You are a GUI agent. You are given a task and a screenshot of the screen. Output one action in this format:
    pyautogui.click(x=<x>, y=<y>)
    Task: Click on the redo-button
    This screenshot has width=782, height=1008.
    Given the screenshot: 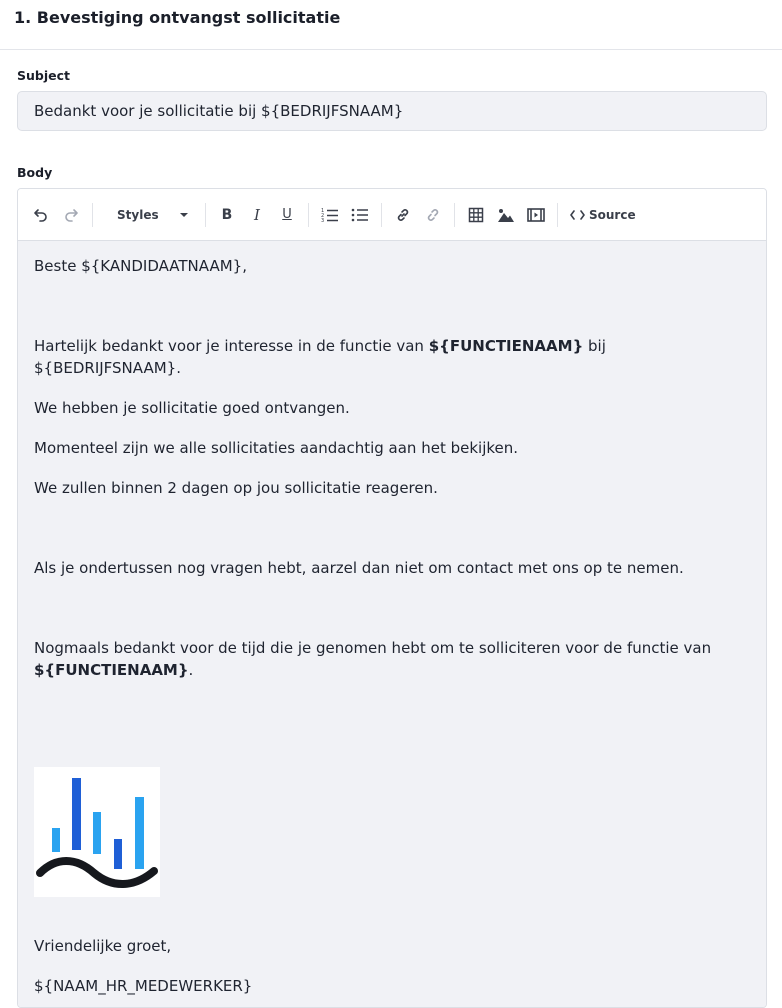 What is the action you would take?
    pyautogui.click(x=71, y=215)
    